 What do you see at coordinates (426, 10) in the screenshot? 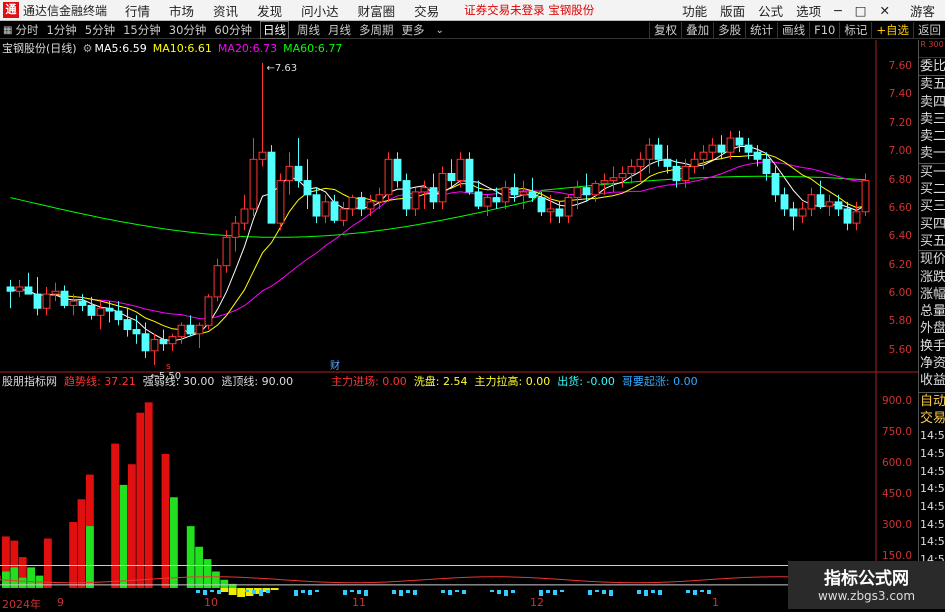
I see `menu-trade: 交易` at bounding box center [426, 10].